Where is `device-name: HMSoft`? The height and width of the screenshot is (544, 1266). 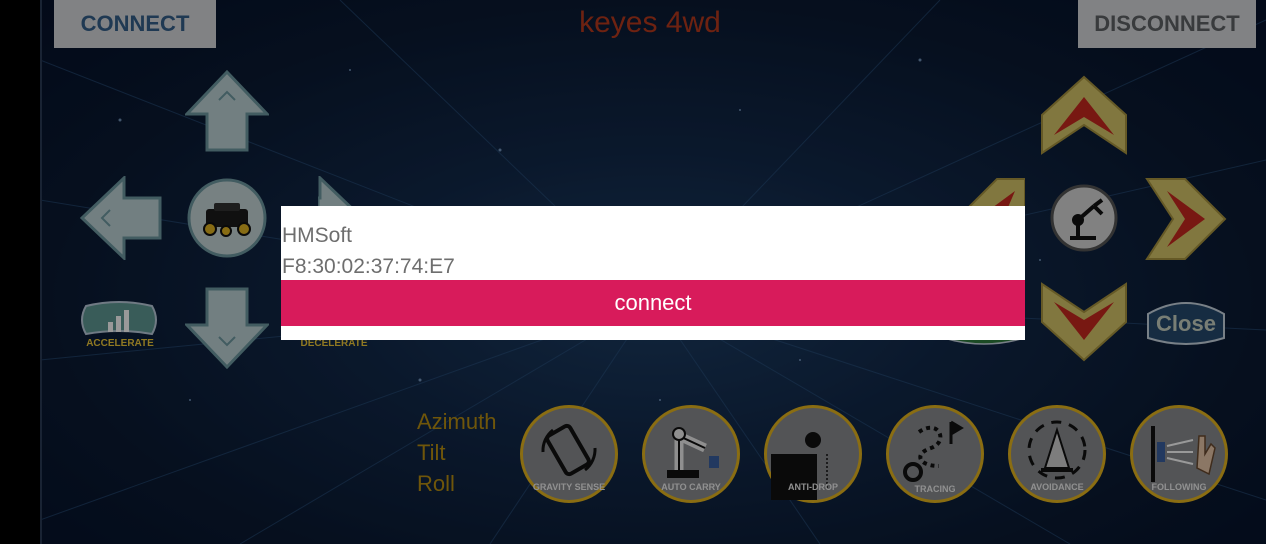 device-name: HMSoft is located at coordinates (317, 235).